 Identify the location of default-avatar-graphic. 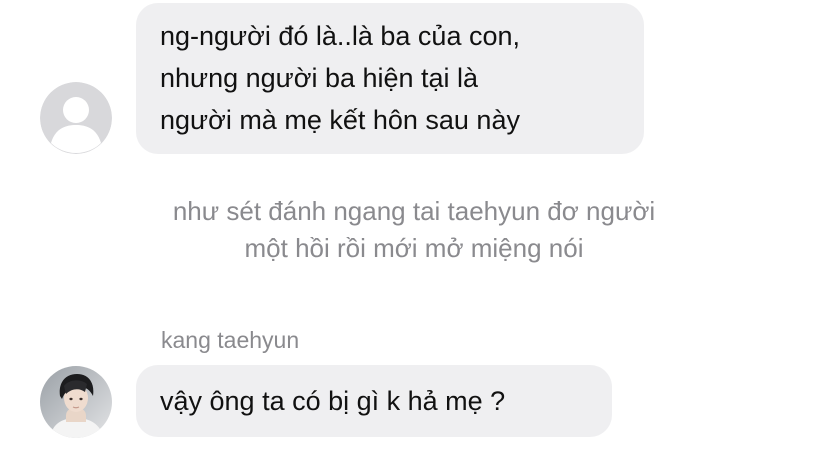
(76, 118).